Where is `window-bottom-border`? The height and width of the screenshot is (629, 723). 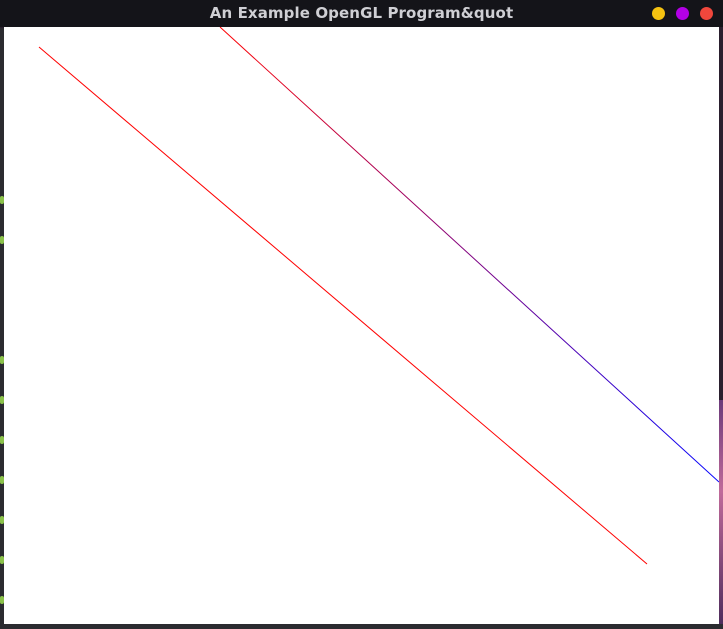
window-bottom-border is located at coordinates (361, 626).